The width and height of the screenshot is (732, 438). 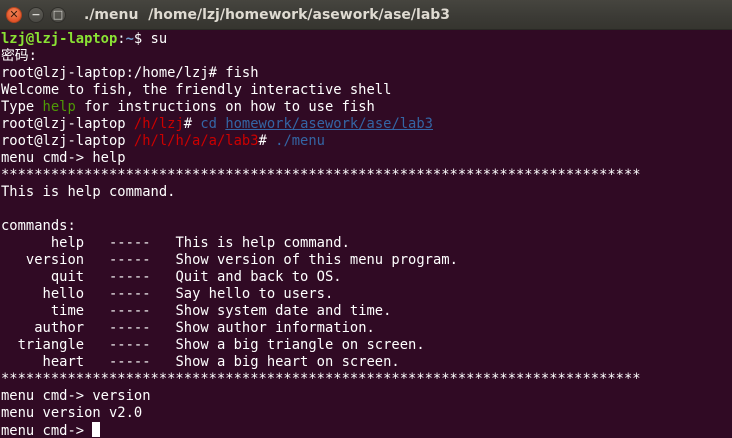 What do you see at coordinates (300, 141) in the screenshot?
I see `fish-command-menu: ./menu` at bounding box center [300, 141].